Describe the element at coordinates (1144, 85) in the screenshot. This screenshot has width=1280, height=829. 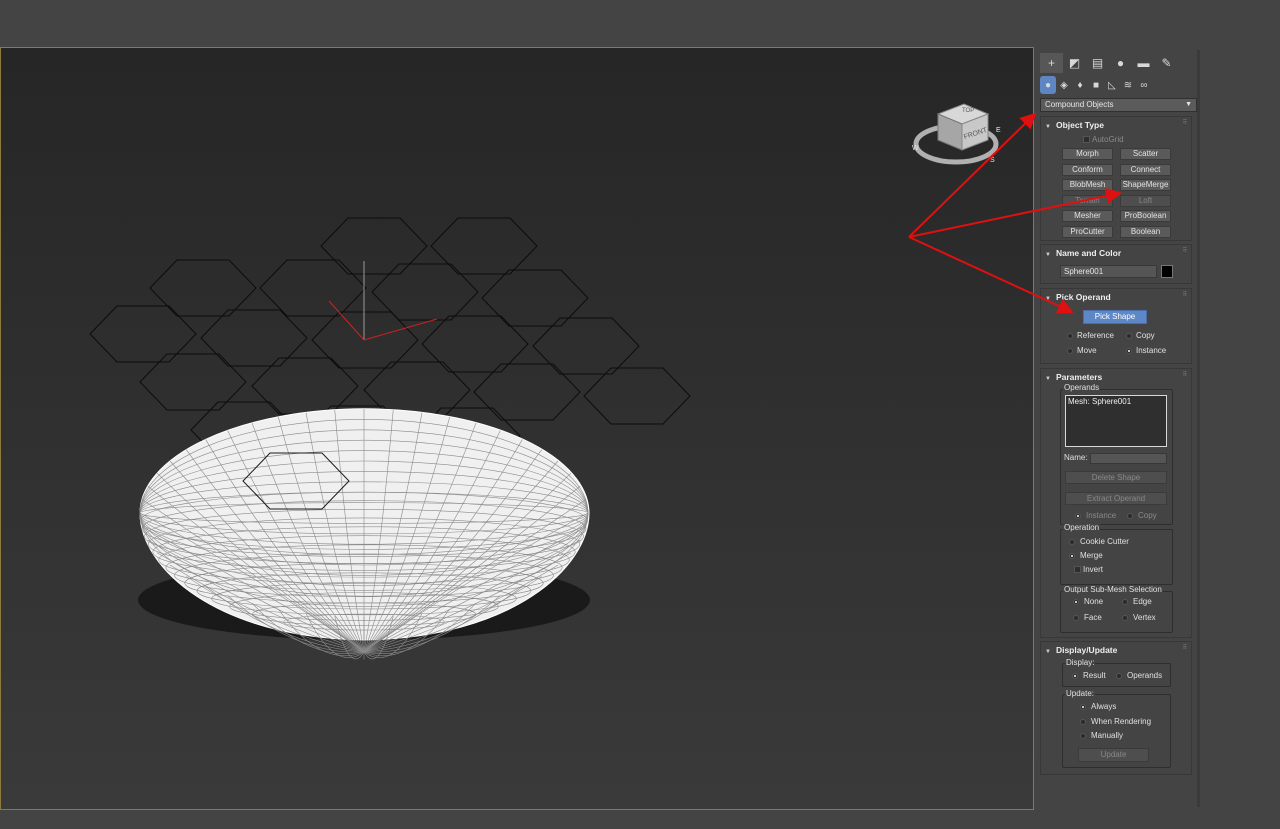
I see `systems-icon: ∞` at that location.